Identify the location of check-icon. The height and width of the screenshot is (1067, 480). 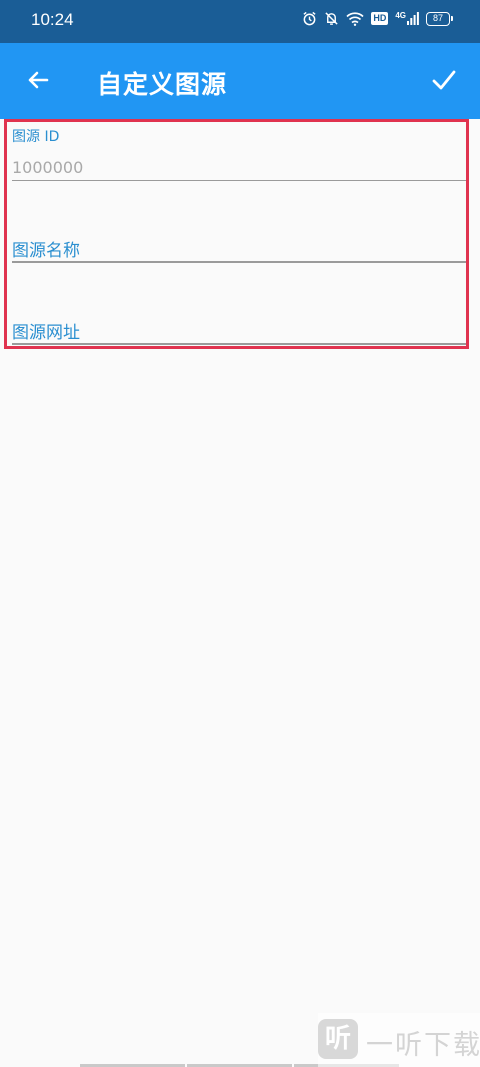
(444, 80).